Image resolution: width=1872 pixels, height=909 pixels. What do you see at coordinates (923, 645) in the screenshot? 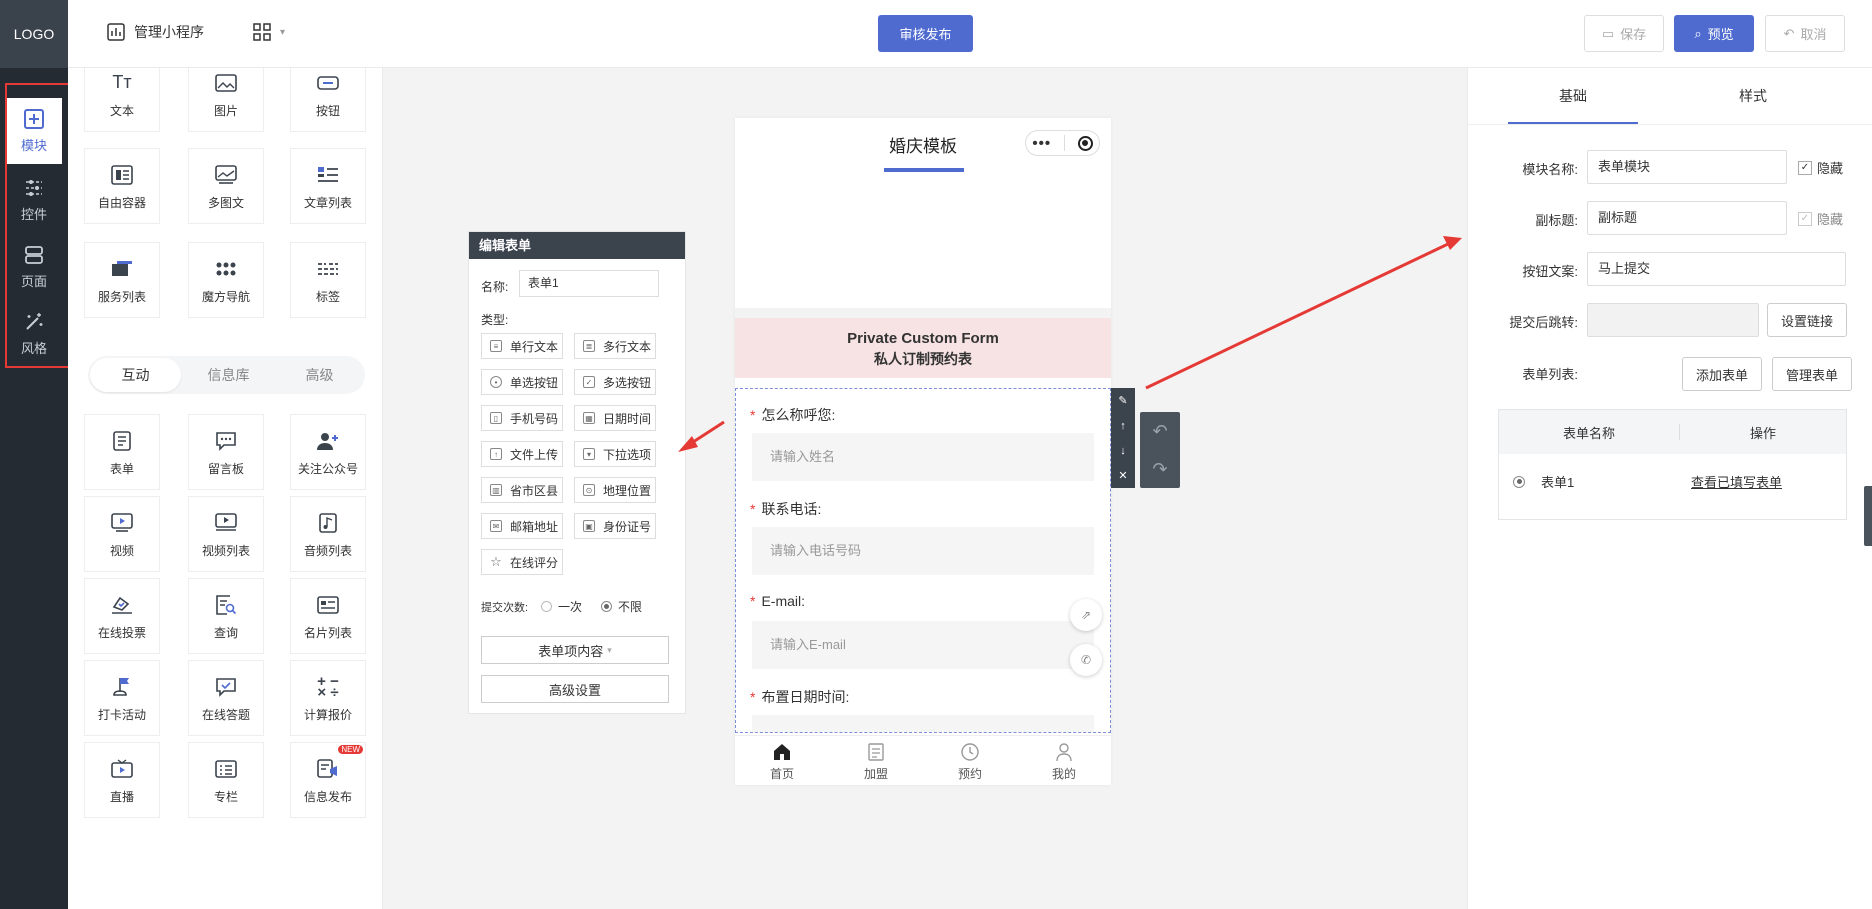
I see `email-input: 请输入E-mail` at bounding box center [923, 645].